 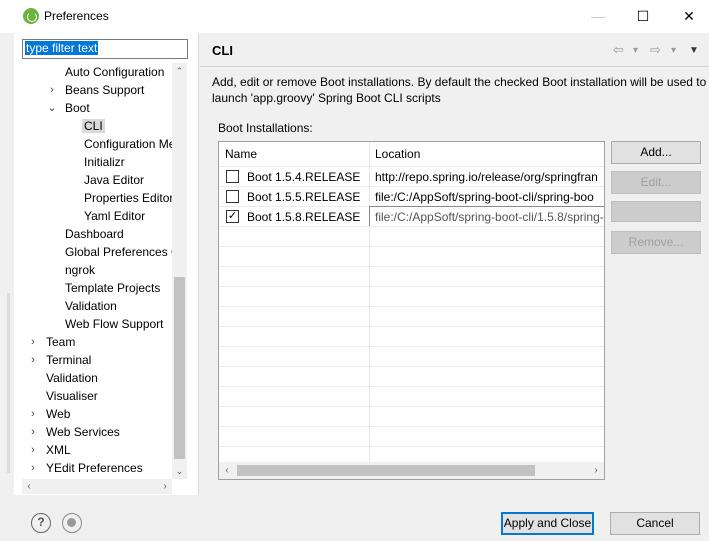 What do you see at coordinates (673, 50) in the screenshot?
I see `forward-dropdown-icon: ▾` at bounding box center [673, 50].